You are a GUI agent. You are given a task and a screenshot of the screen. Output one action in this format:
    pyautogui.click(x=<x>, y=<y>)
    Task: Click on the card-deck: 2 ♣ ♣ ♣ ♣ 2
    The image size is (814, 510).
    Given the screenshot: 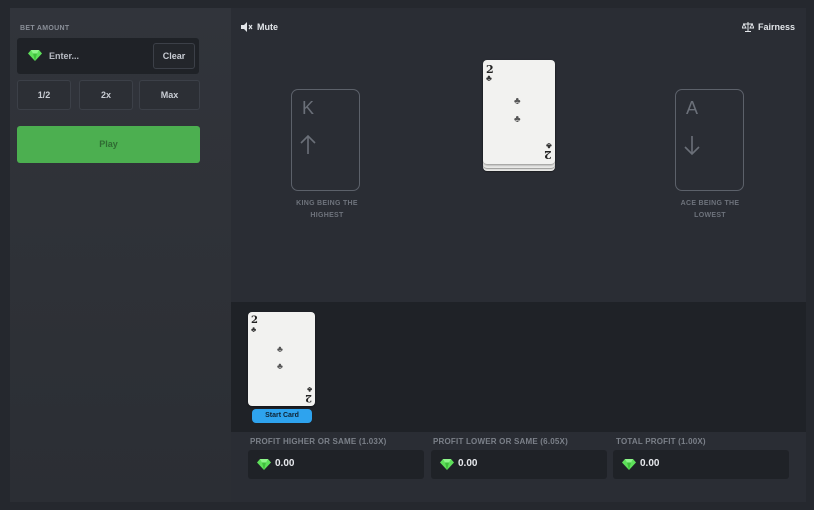 What is the action you would take?
    pyautogui.click(x=519, y=115)
    